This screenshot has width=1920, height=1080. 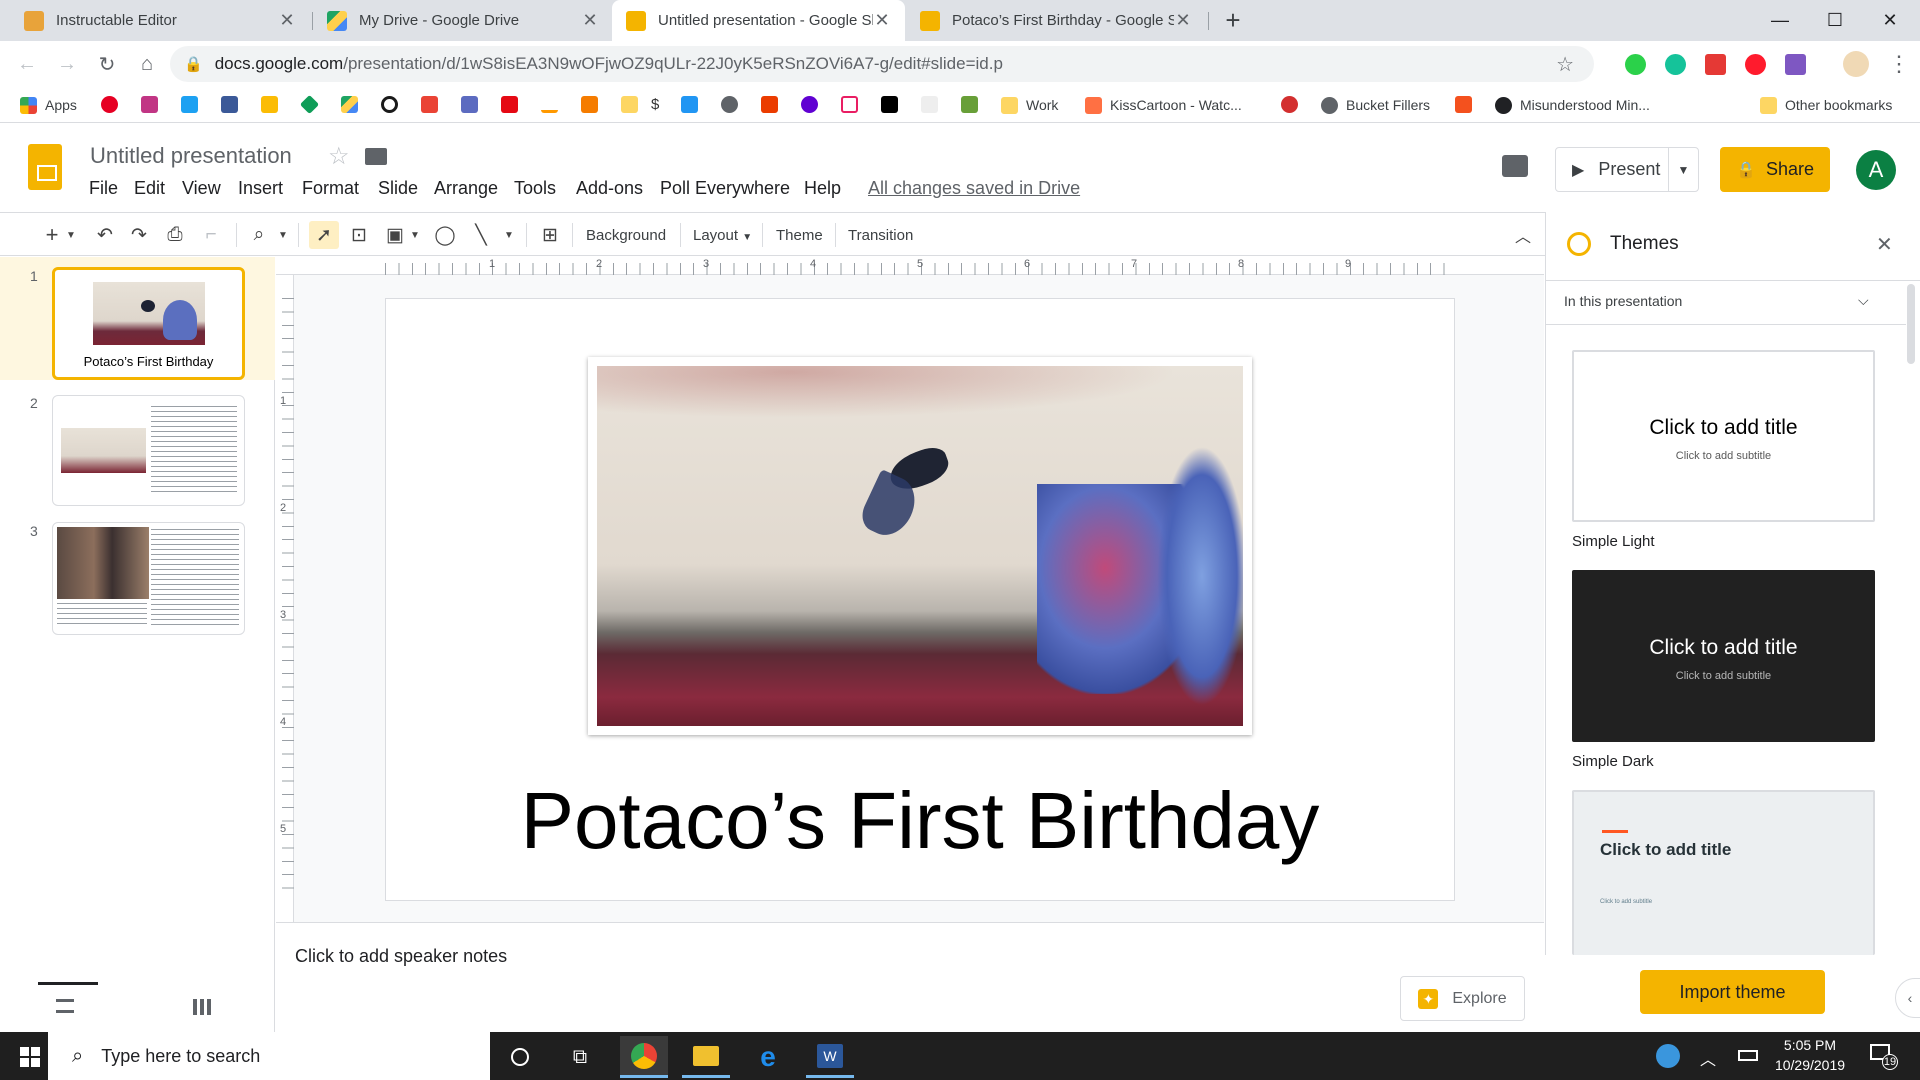 What do you see at coordinates (659, 104) in the screenshot?
I see `dollar-icon: $` at bounding box center [659, 104].